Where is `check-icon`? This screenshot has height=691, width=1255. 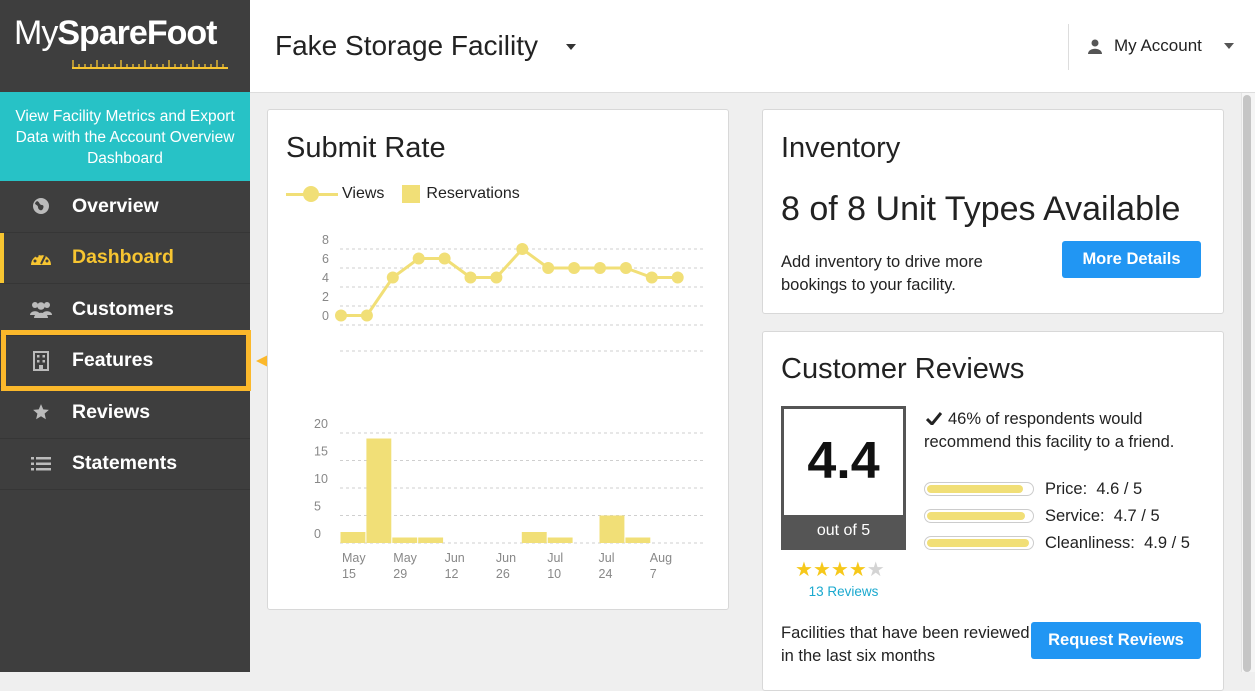
check-icon is located at coordinates (934, 419).